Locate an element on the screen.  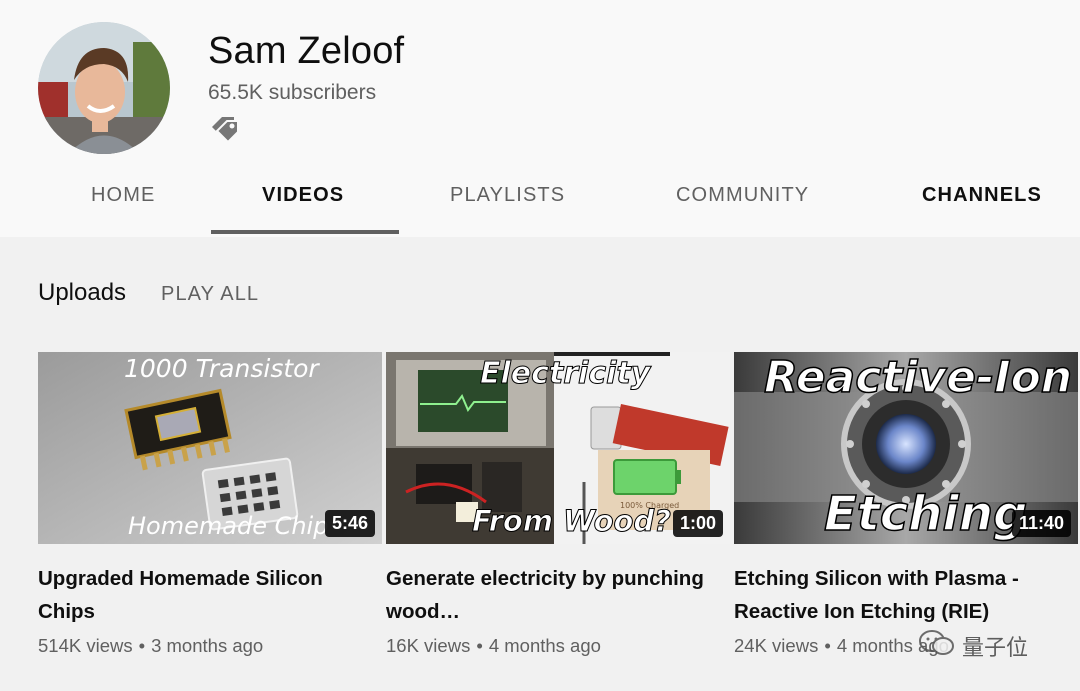
video-title: Upgraded Homemade Silicon Chips is located at coordinates (198, 595).